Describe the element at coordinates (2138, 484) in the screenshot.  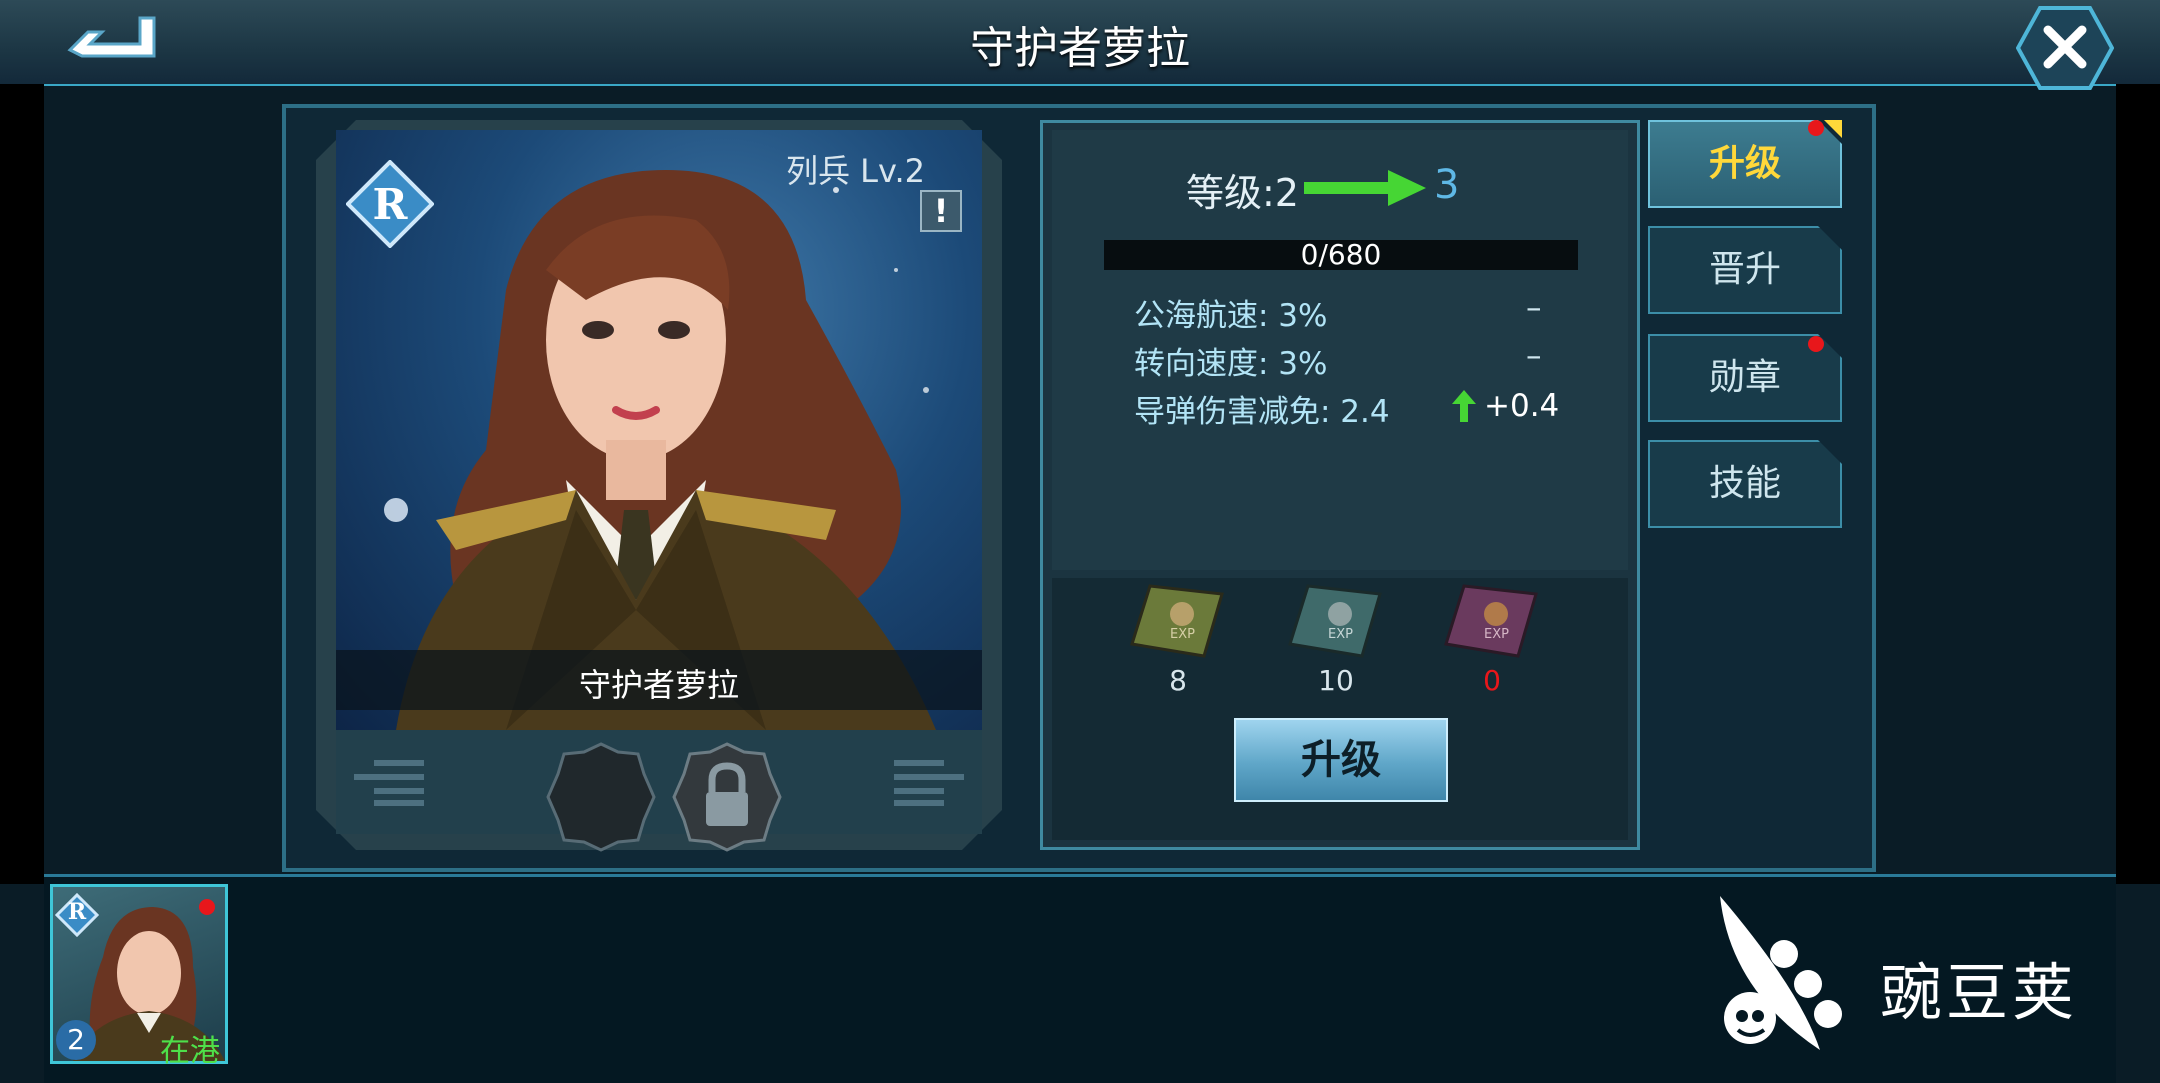
I see `side-edge-right` at that location.